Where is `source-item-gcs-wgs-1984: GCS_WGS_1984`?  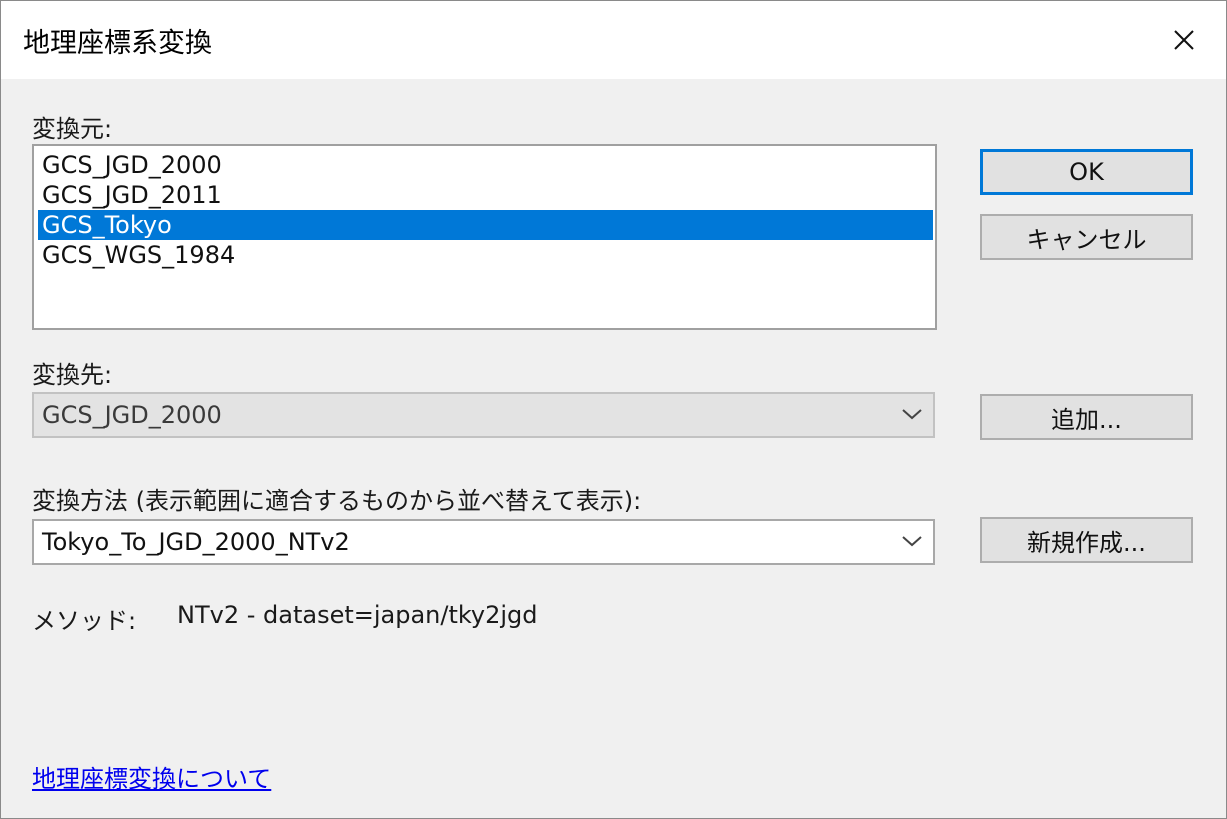
source-item-gcs-wgs-1984: GCS_WGS_1984 is located at coordinates (485, 255).